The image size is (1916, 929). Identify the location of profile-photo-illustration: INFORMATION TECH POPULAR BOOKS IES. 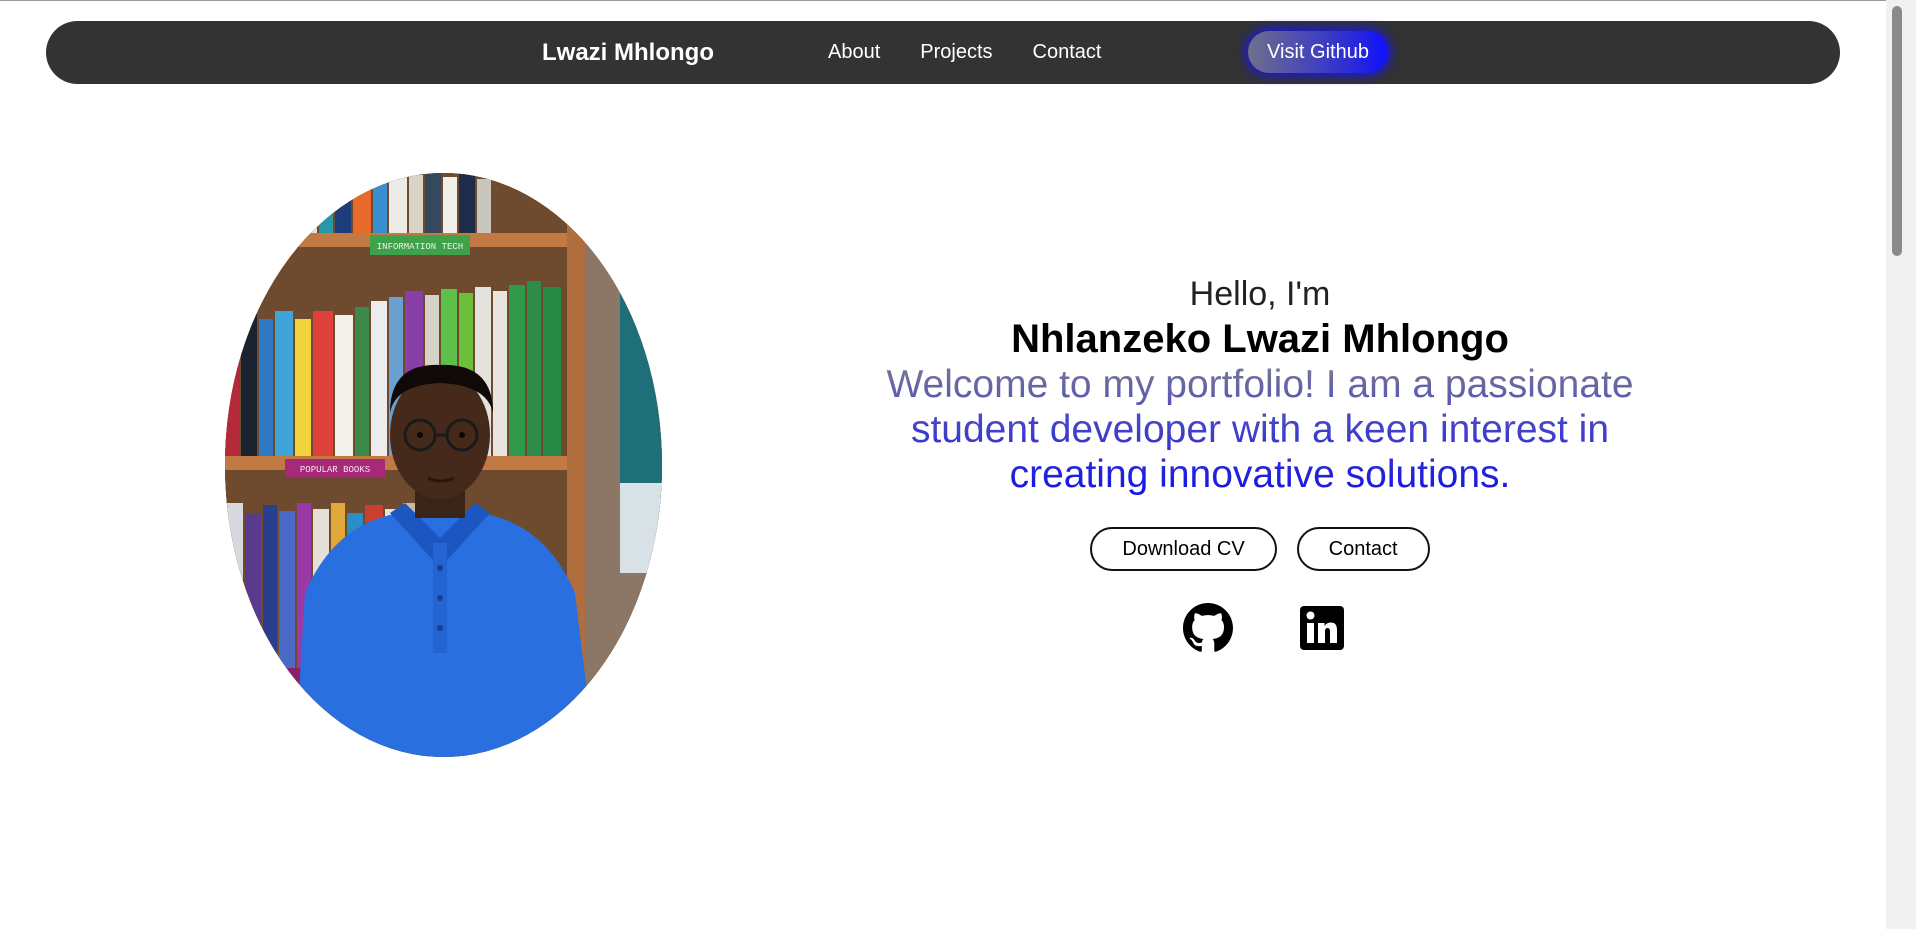
(443, 465).